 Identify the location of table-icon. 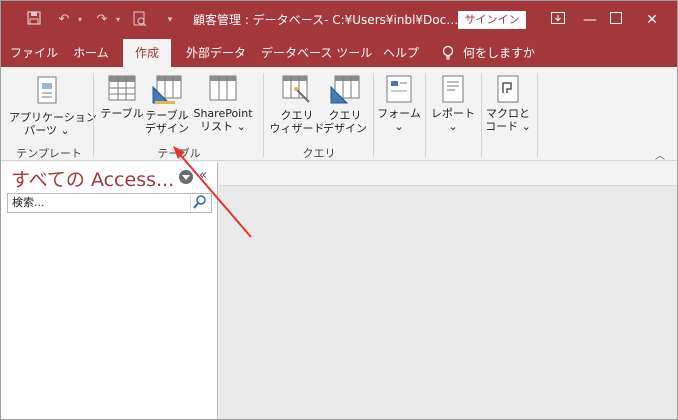
(122, 88).